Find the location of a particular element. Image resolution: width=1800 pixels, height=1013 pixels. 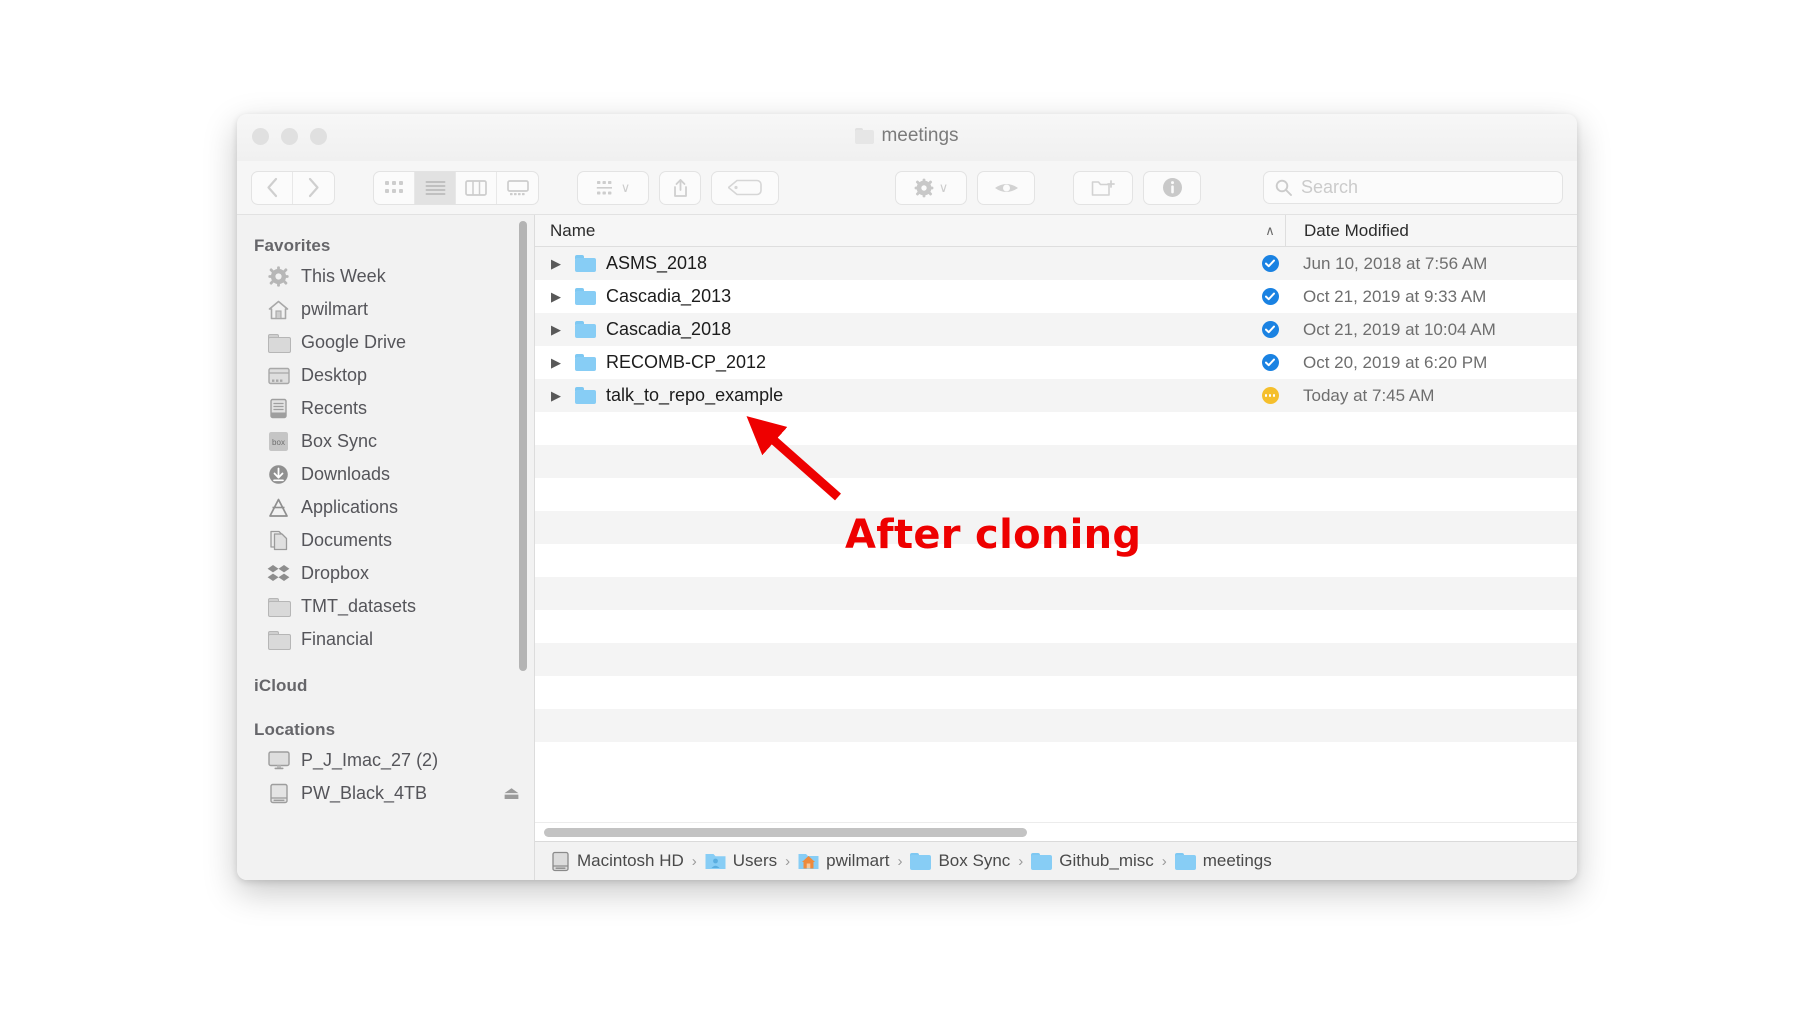

sidebar-item-dropbox: Dropbox is located at coordinates (385, 573).